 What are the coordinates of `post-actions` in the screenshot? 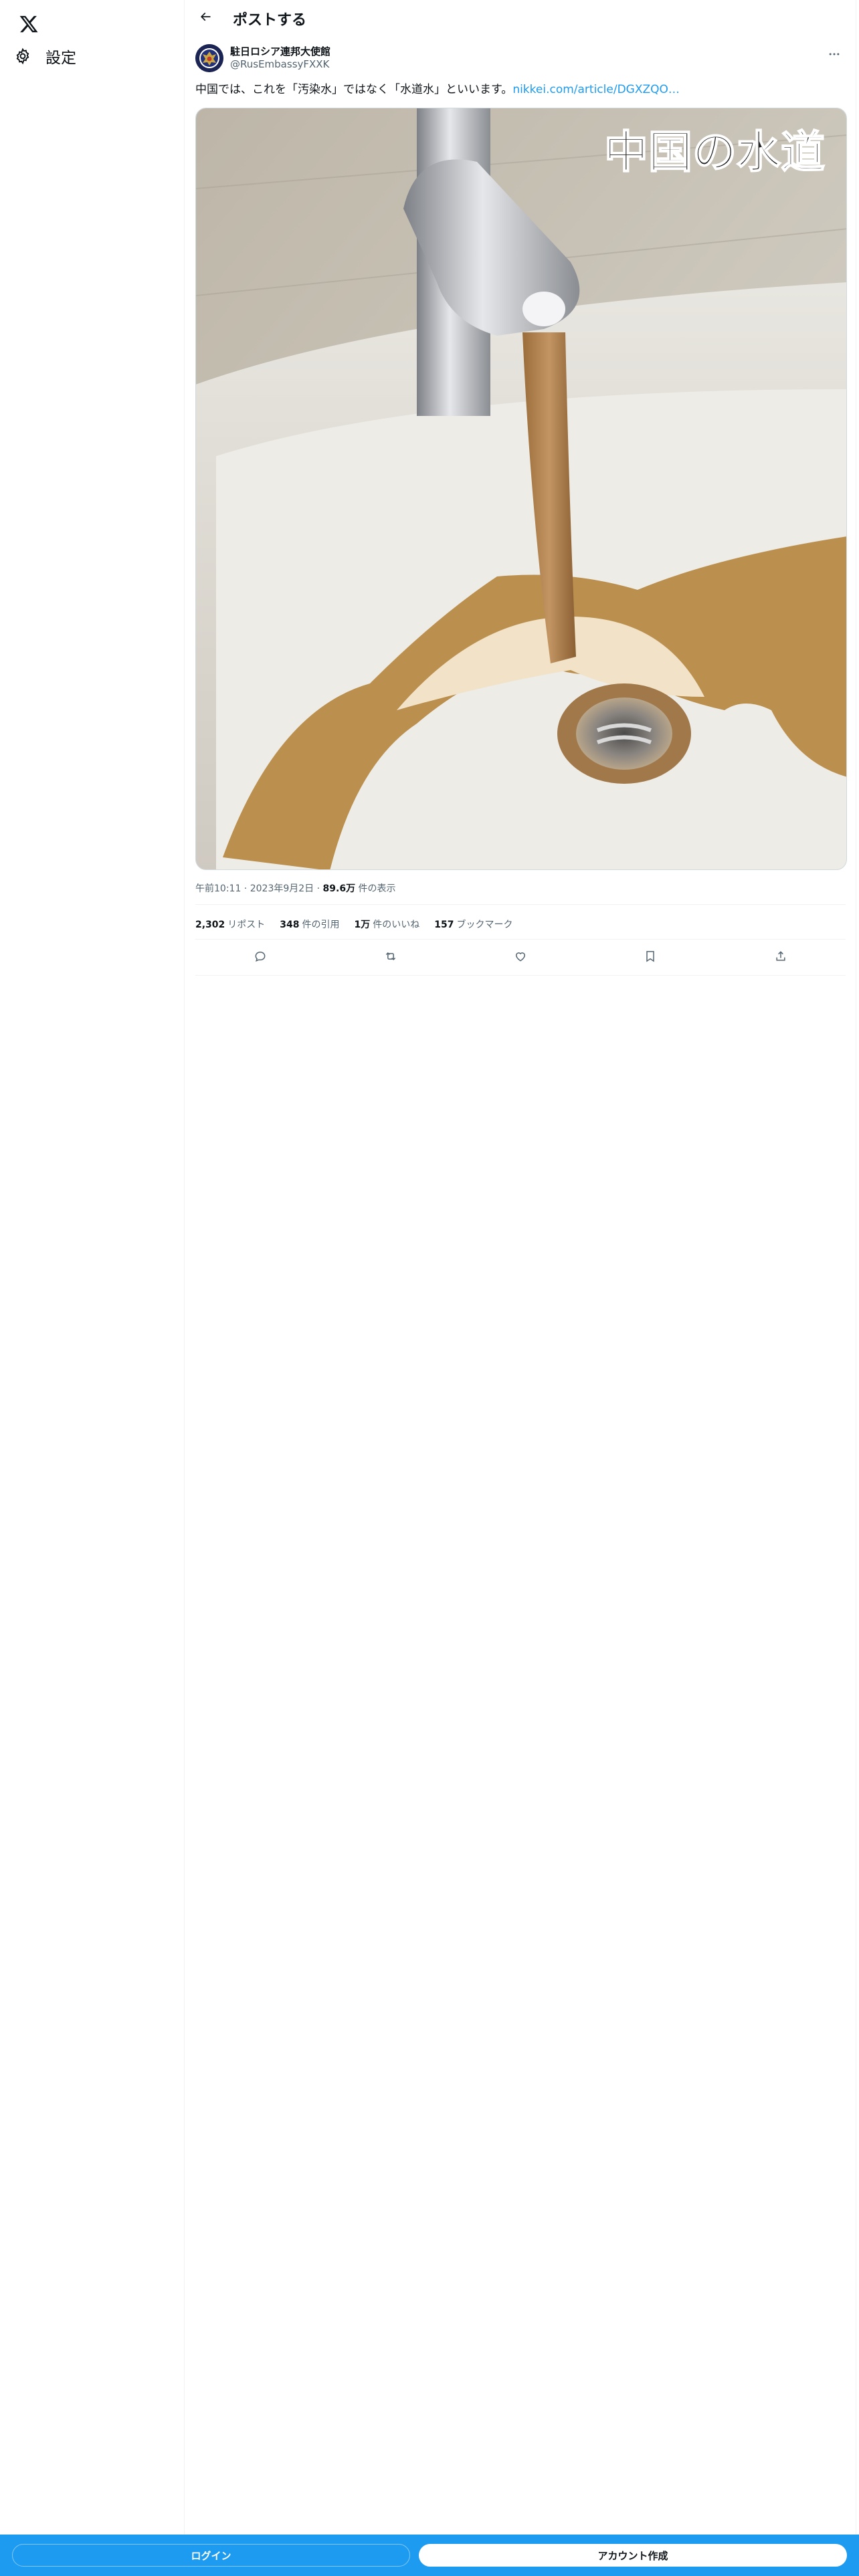 It's located at (520, 958).